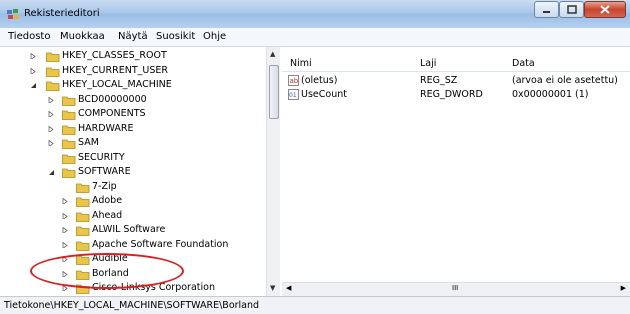 The height and width of the screenshot is (314, 630). I want to click on menu-ohje: Ohje, so click(214, 36).